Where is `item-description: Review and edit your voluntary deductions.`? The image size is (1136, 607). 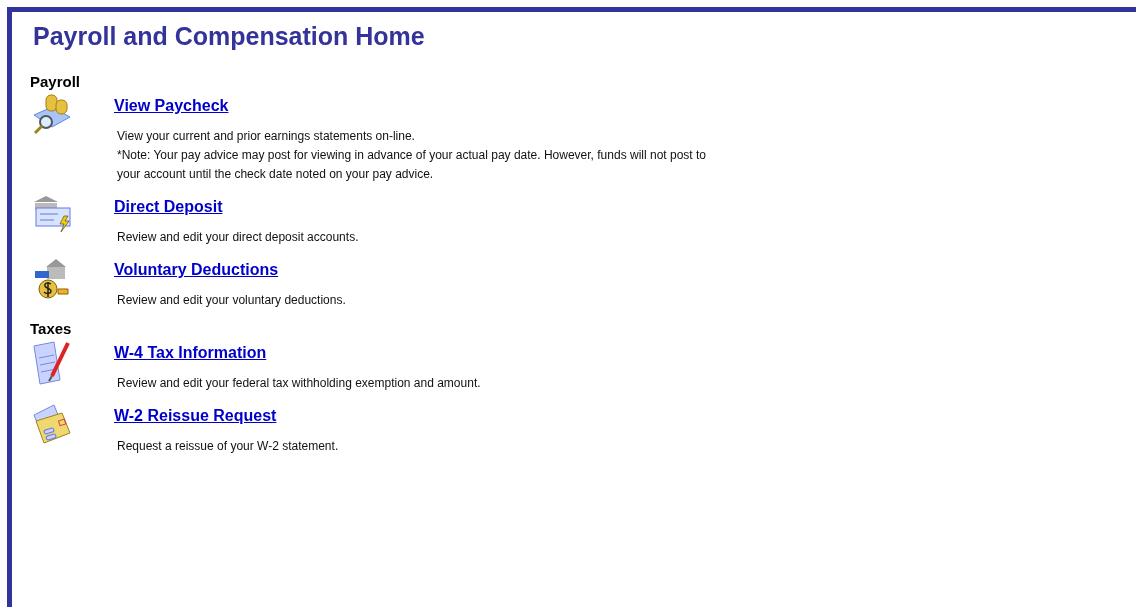 item-description: Review and edit your voluntary deductions. is located at coordinates (232, 300).